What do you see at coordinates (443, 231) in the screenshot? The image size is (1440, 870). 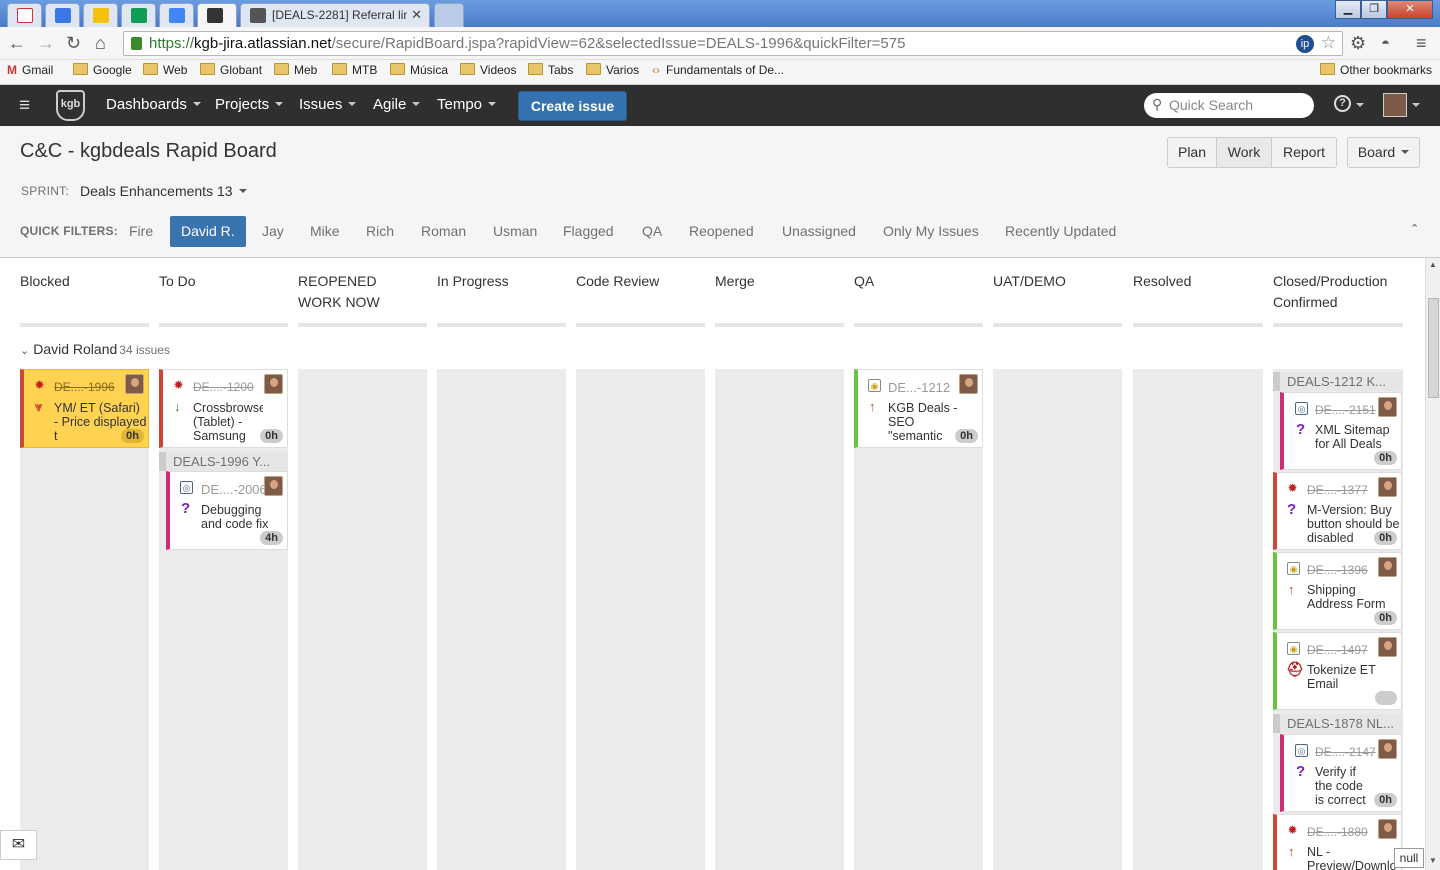 I see `quick-filter-roman: Roman` at bounding box center [443, 231].